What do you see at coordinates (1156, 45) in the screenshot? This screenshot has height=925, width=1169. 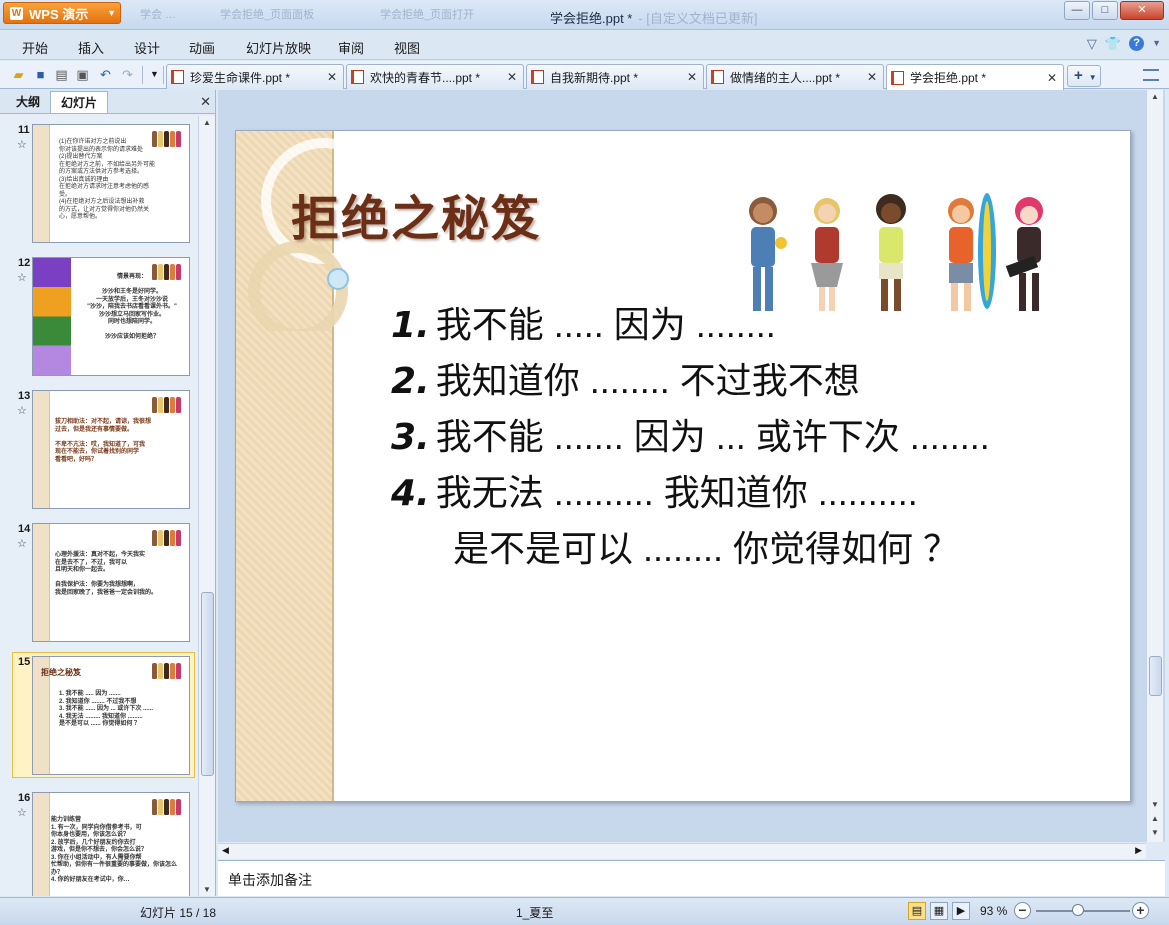 I see `help-dropdown-icon: ▼` at bounding box center [1156, 45].